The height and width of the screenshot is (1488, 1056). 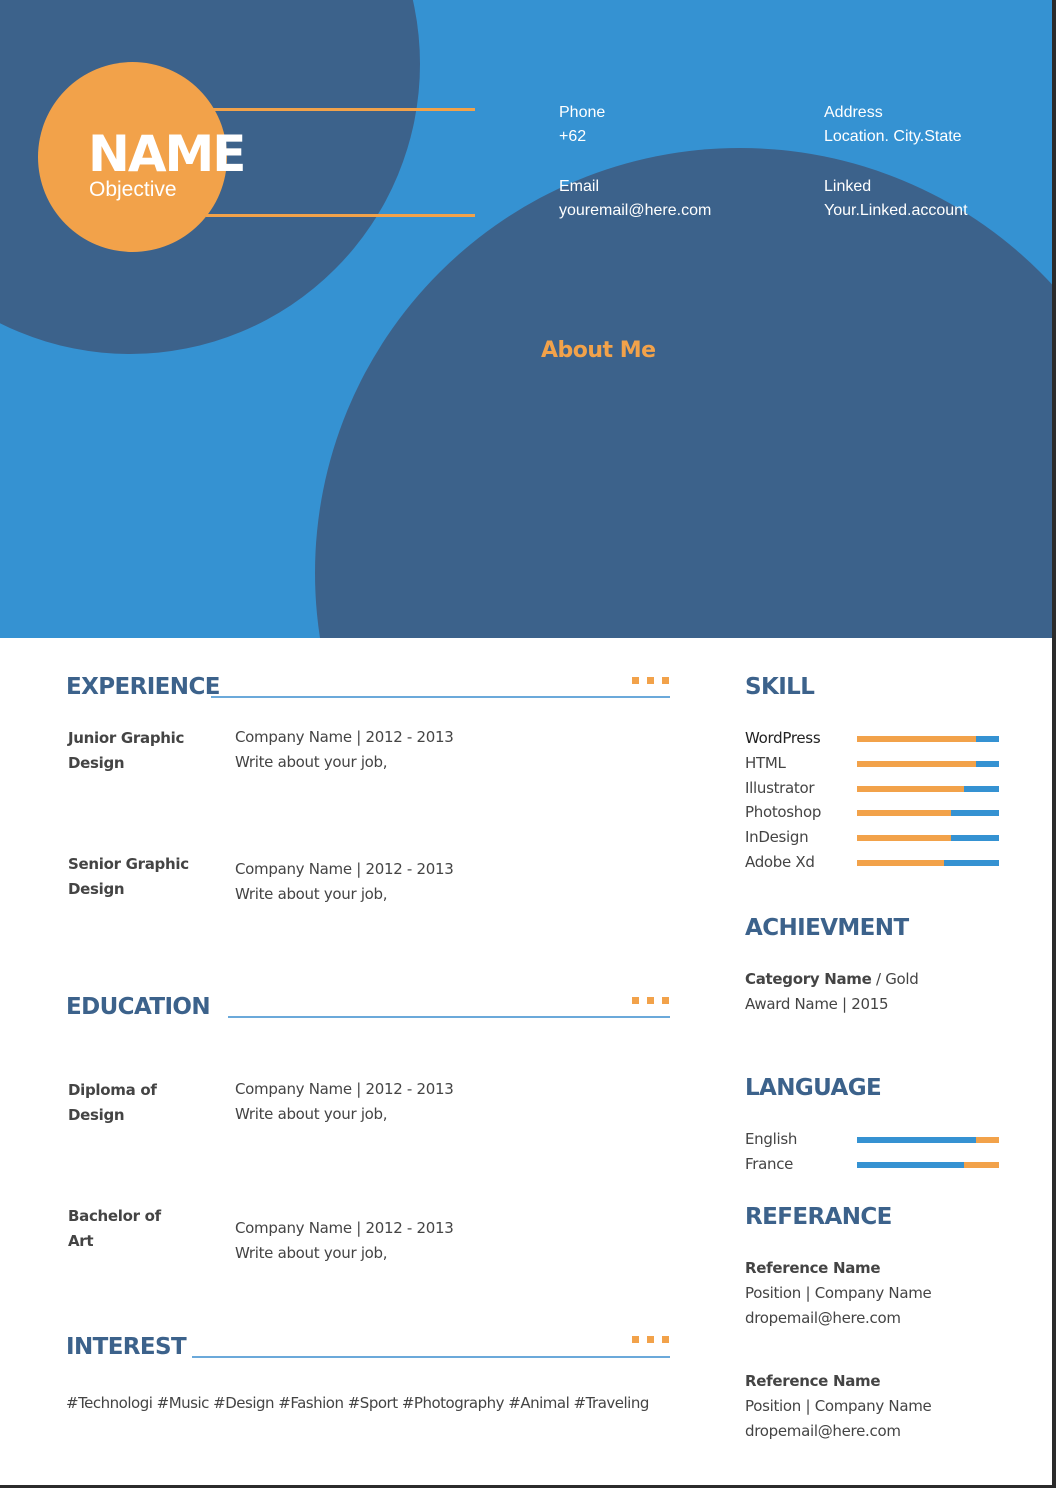 I want to click on achievement-medal: / Gold, so click(x=895, y=979).